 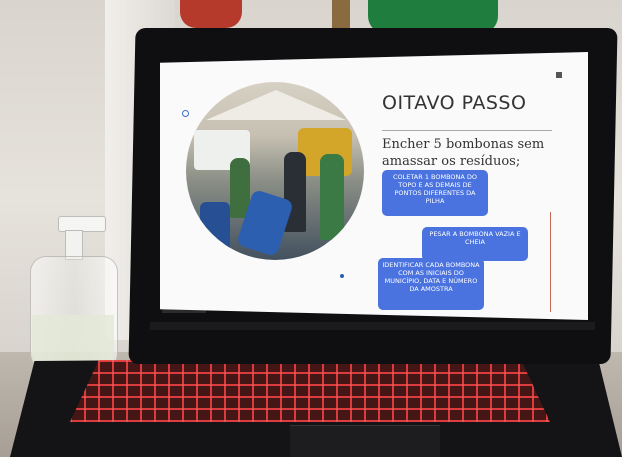 What do you see at coordinates (454, 103) in the screenshot?
I see `slide-title: OITAVO PASSO` at bounding box center [454, 103].